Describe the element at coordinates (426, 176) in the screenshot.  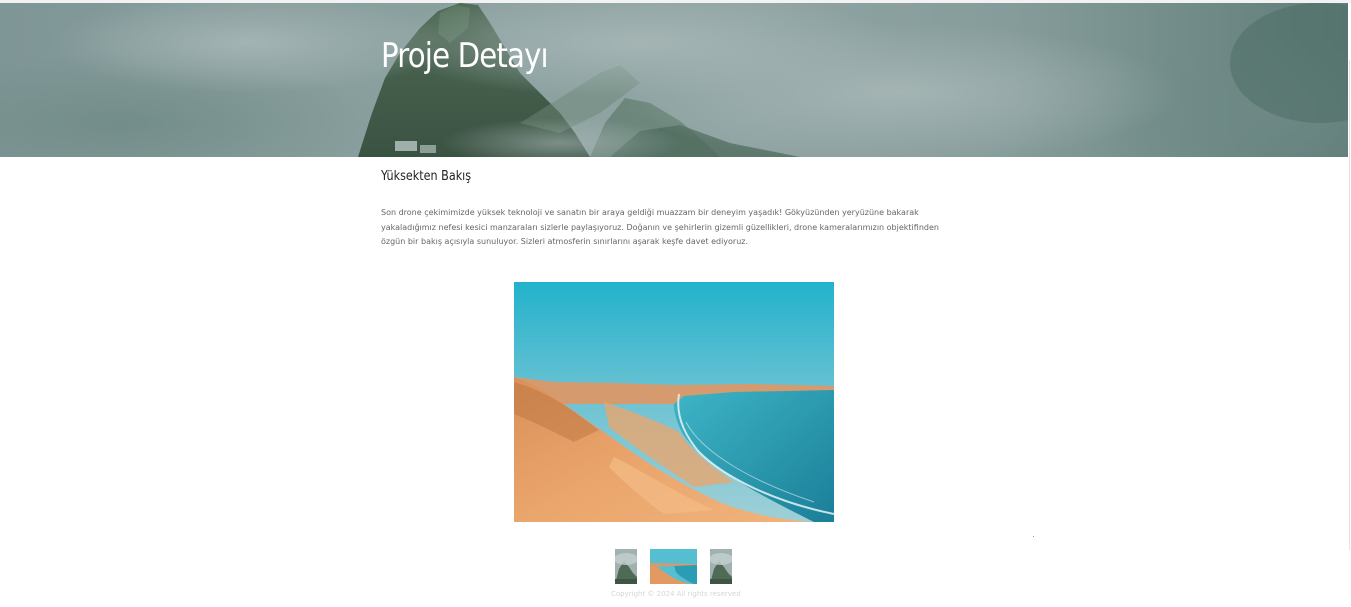
I see `project-section-title: Yüksekten Bakış` at that location.